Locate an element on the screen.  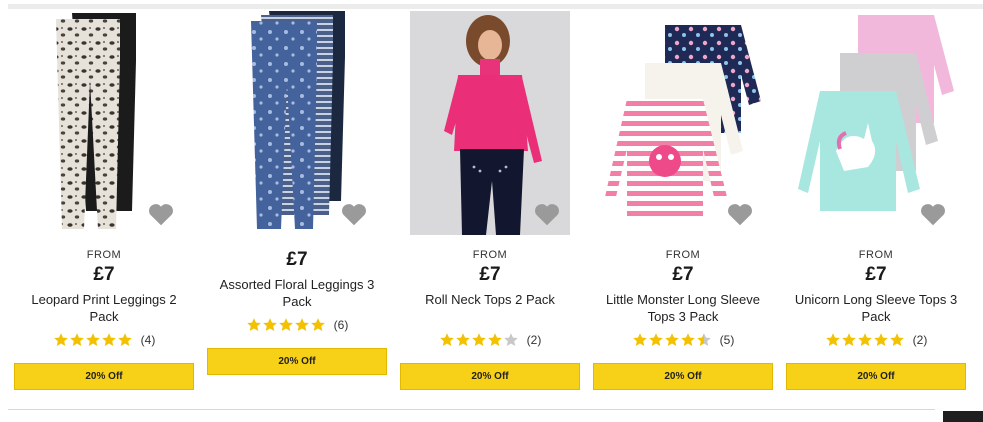
rating: (6) is located at coordinates (297, 325).